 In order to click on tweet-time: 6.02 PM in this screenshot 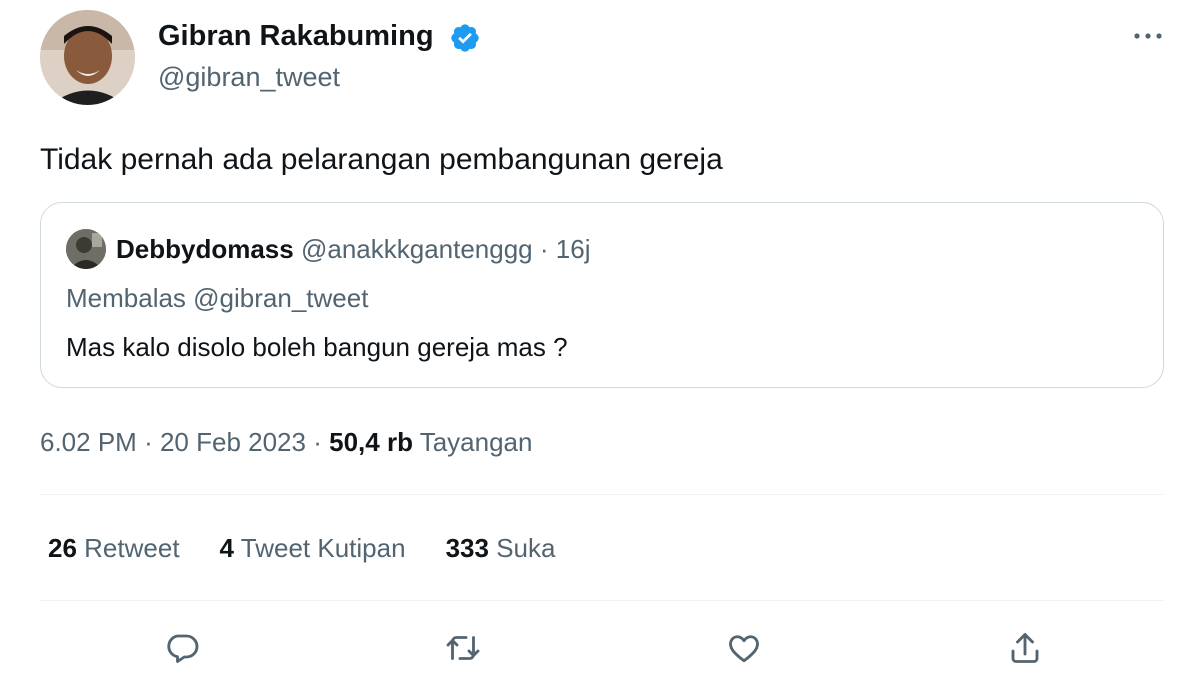, I will do `click(88, 442)`.